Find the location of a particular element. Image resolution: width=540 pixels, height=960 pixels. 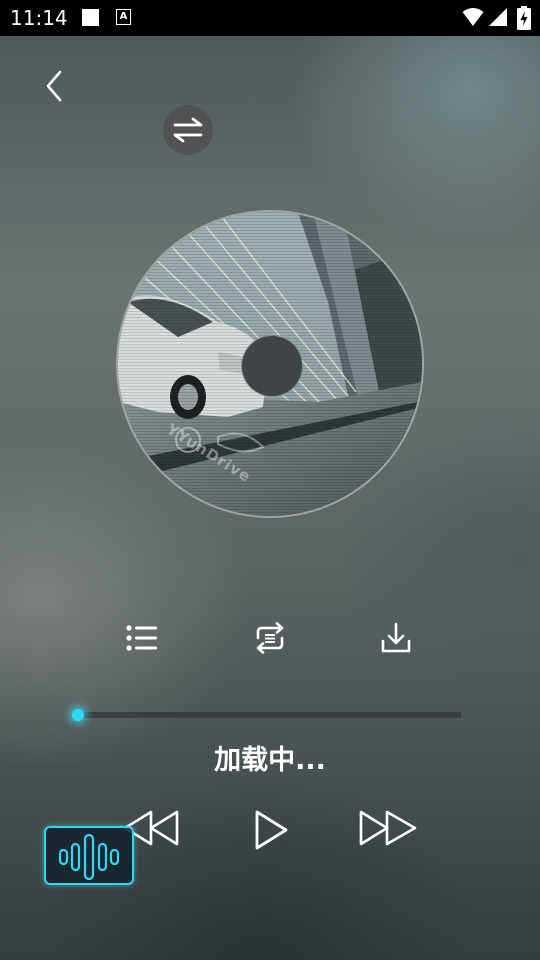

download-icon is located at coordinates (396, 637).